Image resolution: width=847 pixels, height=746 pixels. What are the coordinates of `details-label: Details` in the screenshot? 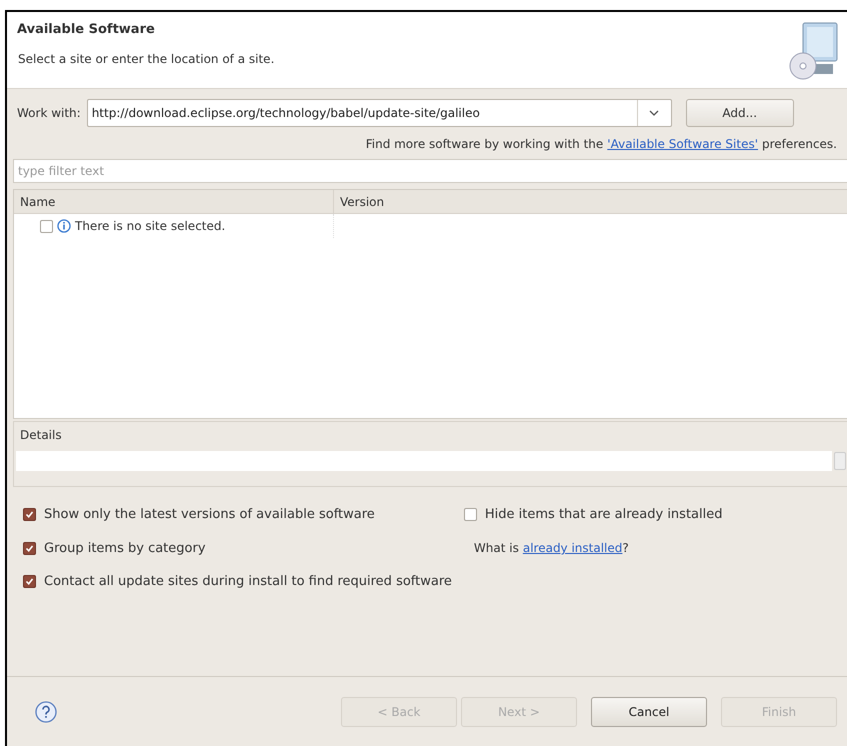 It's located at (41, 435).